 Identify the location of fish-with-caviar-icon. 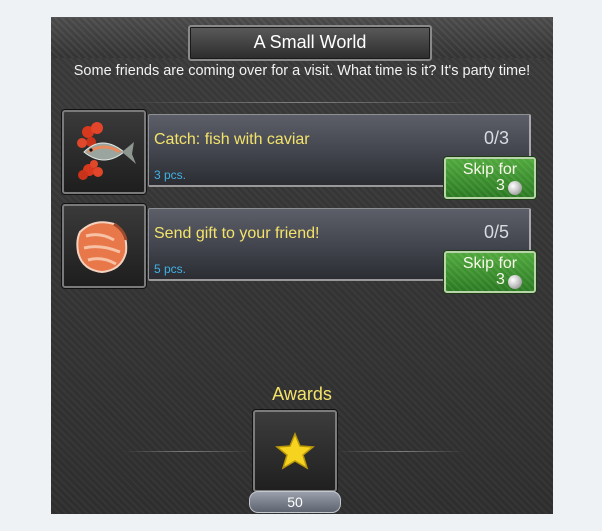
(104, 152).